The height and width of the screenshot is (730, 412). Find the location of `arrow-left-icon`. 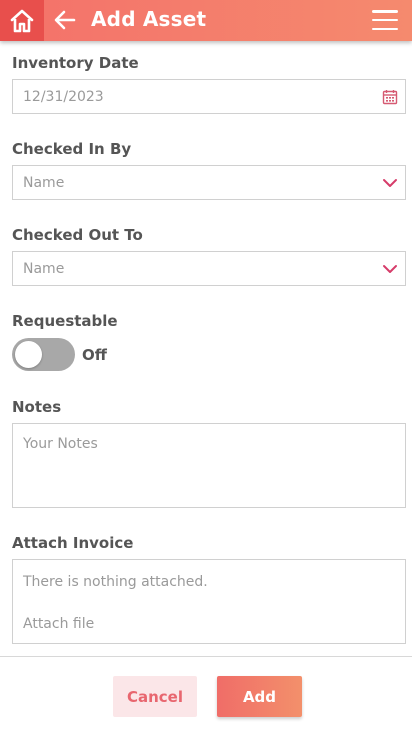

arrow-left-icon is located at coordinates (65, 20).